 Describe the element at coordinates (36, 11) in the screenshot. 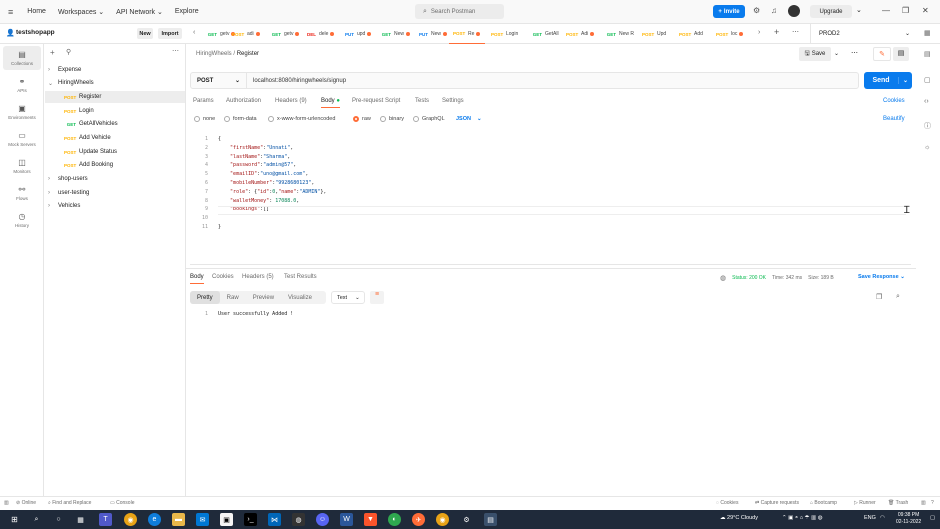

I see `nav-home: Home` at that location.